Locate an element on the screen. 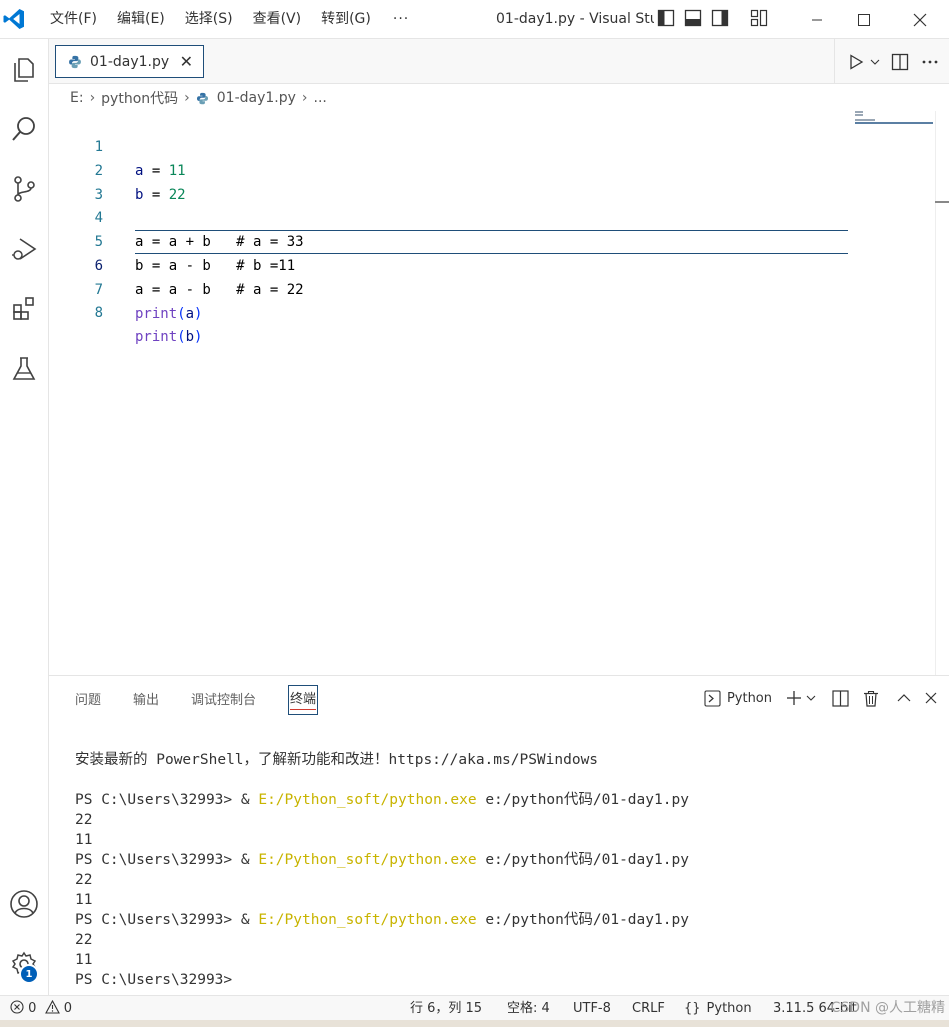  indentation-status: 空格: 4 is located at coordinates (528, 1008).